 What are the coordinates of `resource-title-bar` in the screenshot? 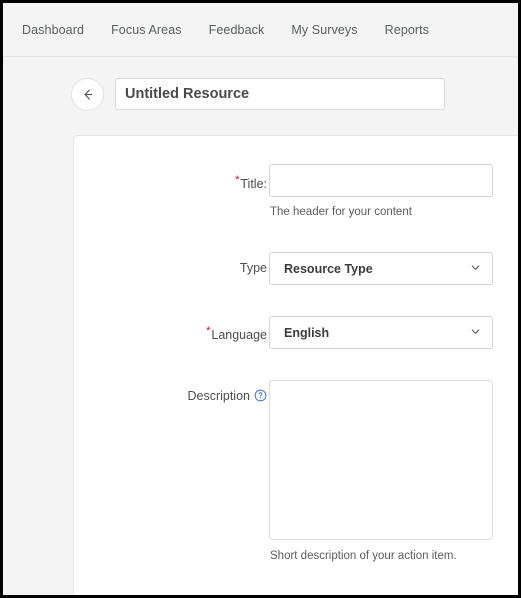 It's located at (260, 94).